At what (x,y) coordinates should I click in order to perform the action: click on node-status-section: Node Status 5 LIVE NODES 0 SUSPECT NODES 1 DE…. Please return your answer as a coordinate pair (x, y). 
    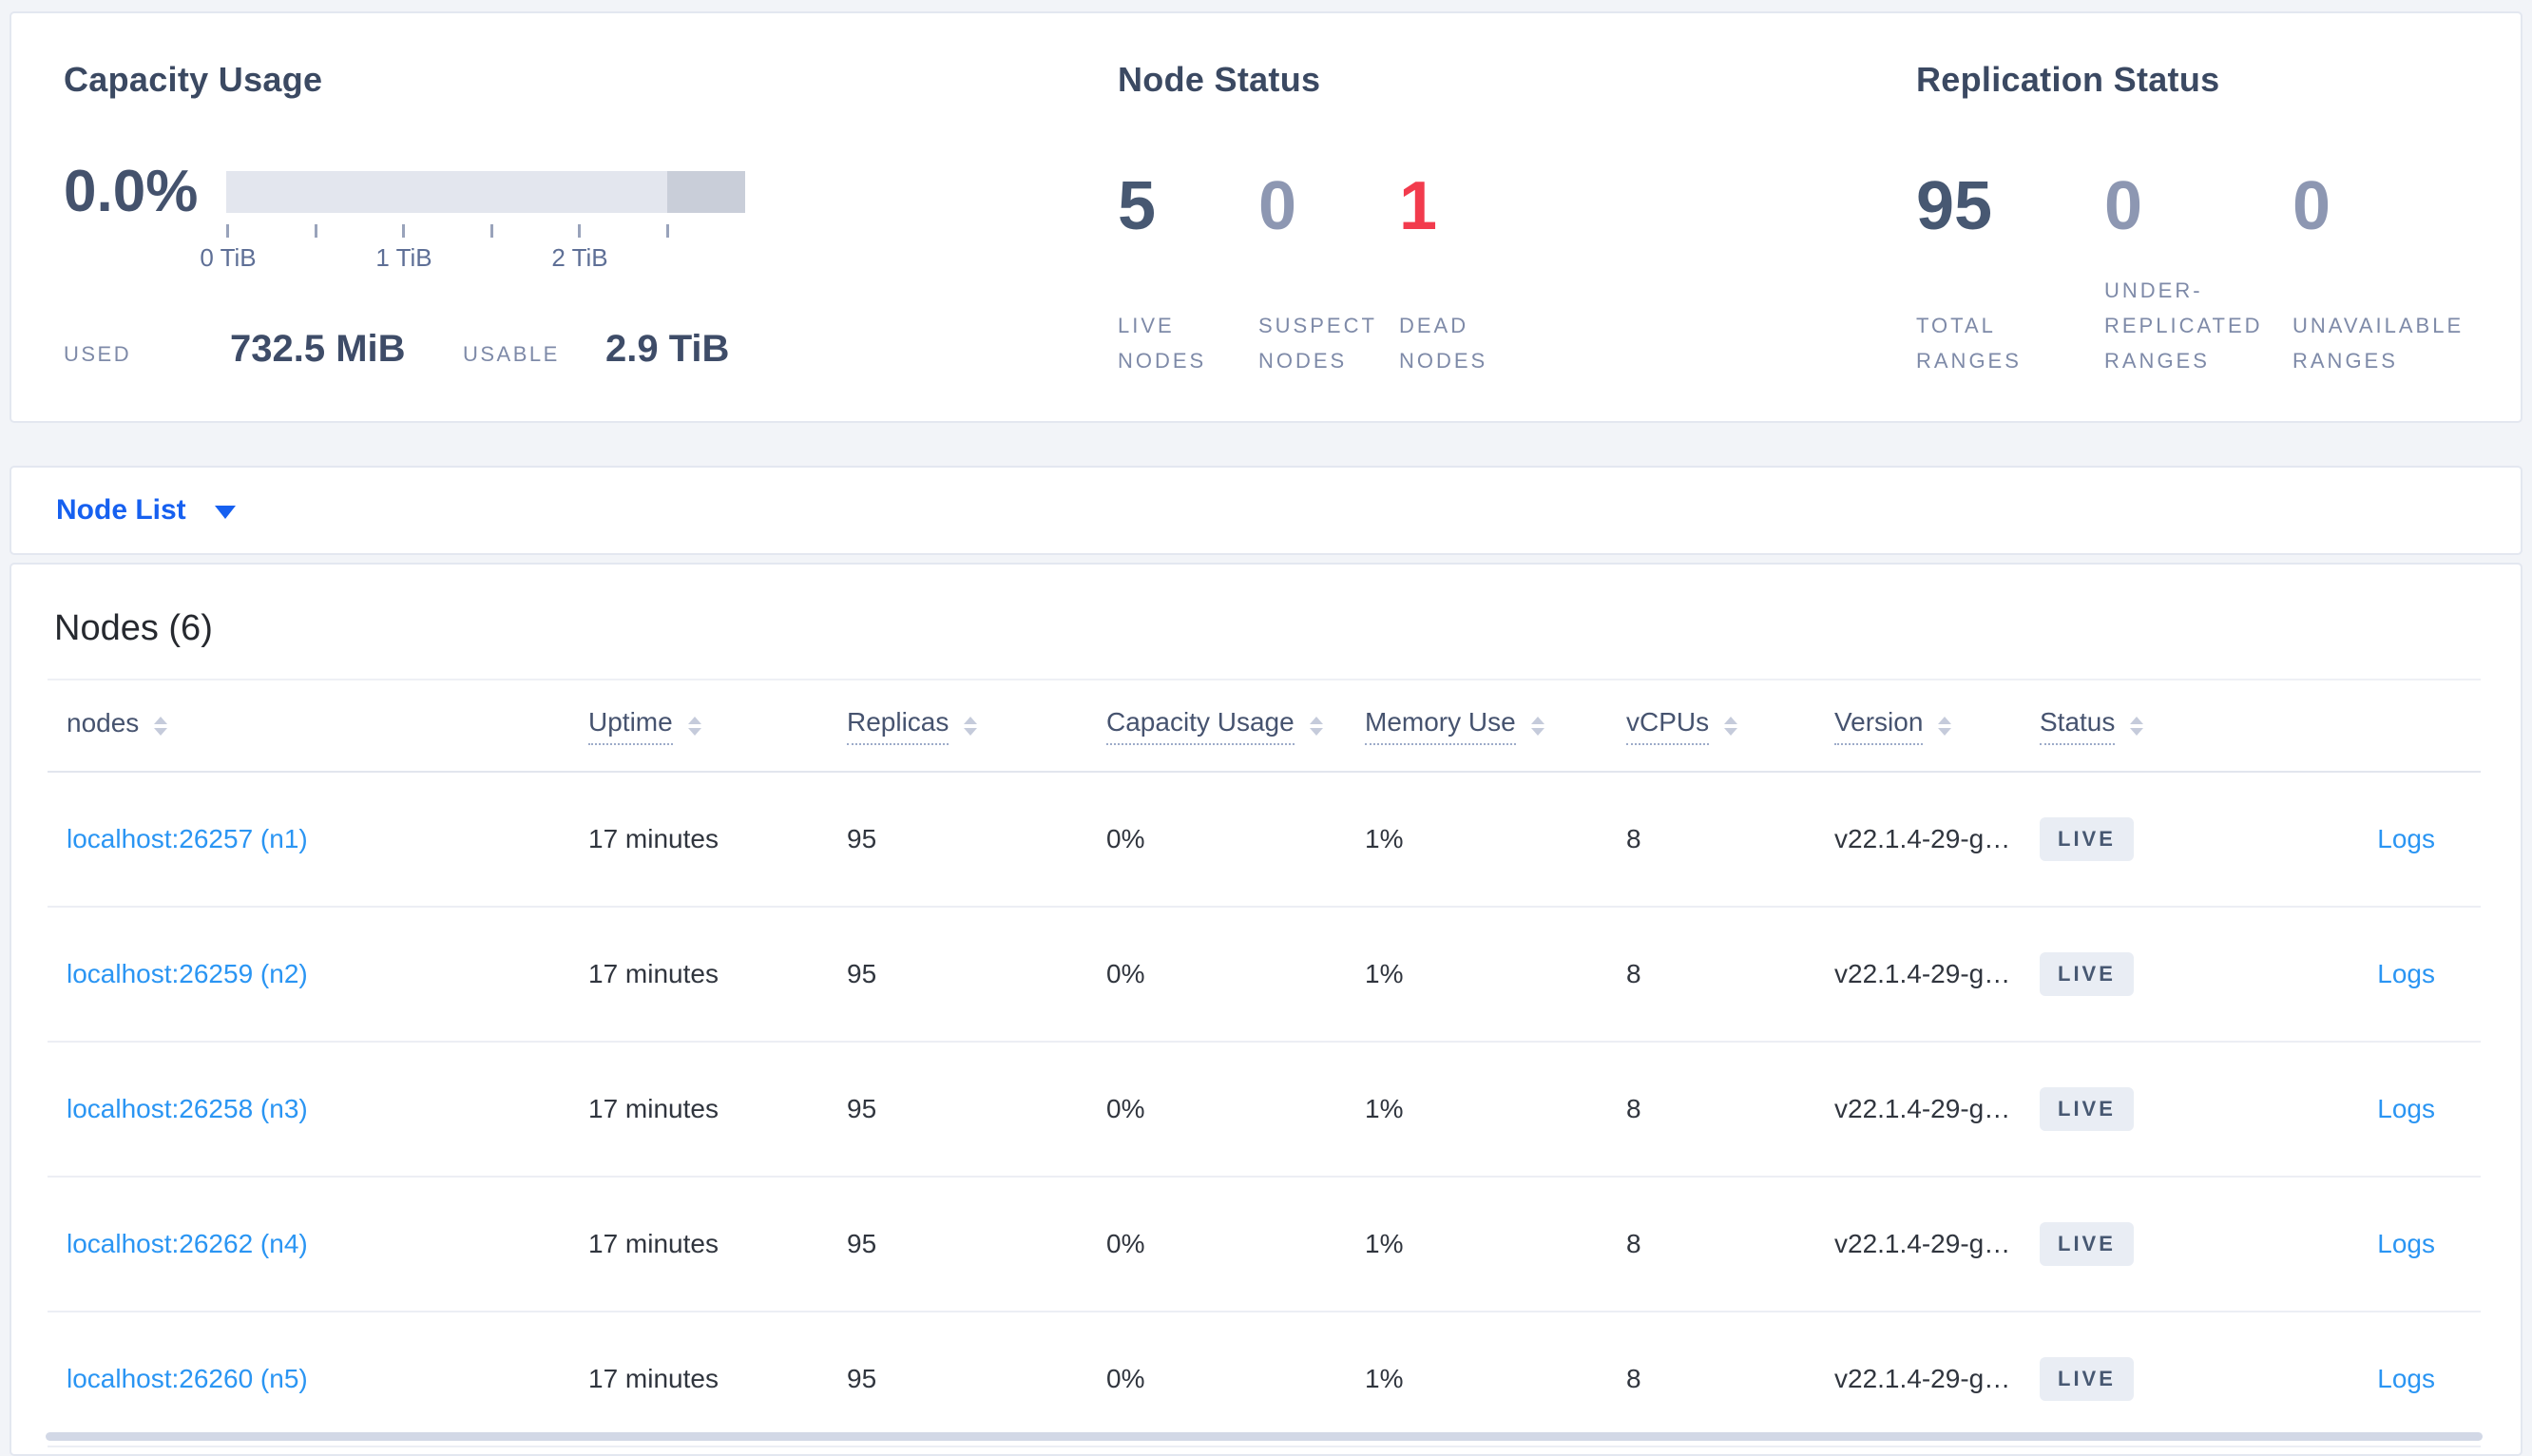
    Looking at the image, I should click on (1301, 230).